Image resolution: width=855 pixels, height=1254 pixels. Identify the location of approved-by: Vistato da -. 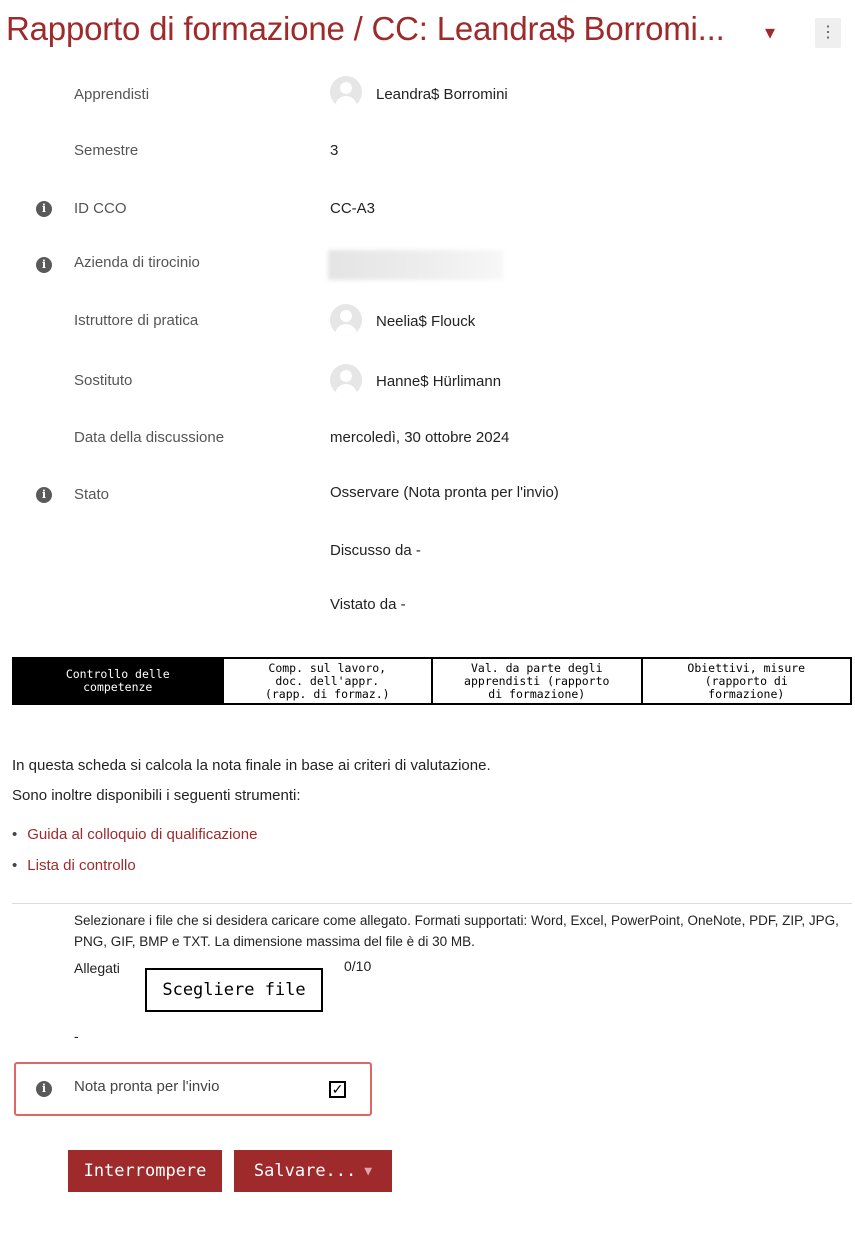
(368, 604).